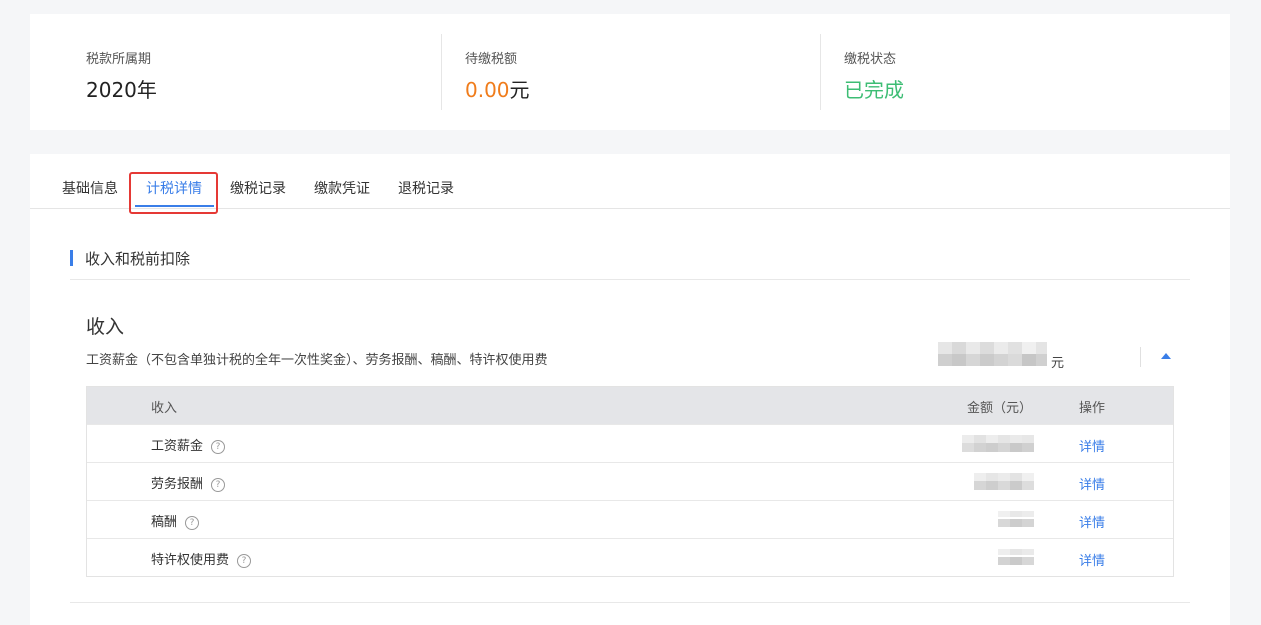  What do you see at coordinates (1092, 408) in the screenshot?
I see `header-operation: 操作` at bounding box center [1092, 408].